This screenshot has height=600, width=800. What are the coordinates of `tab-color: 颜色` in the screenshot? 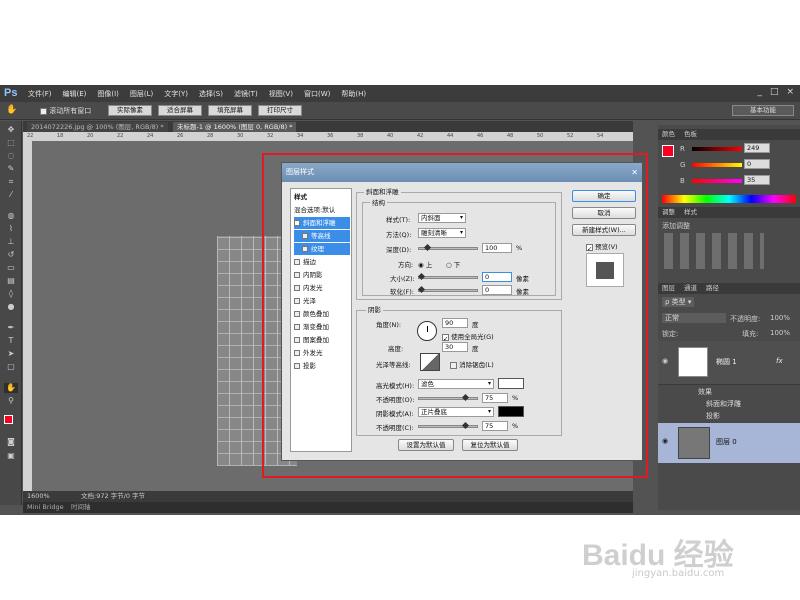 It's located at (668, 134).